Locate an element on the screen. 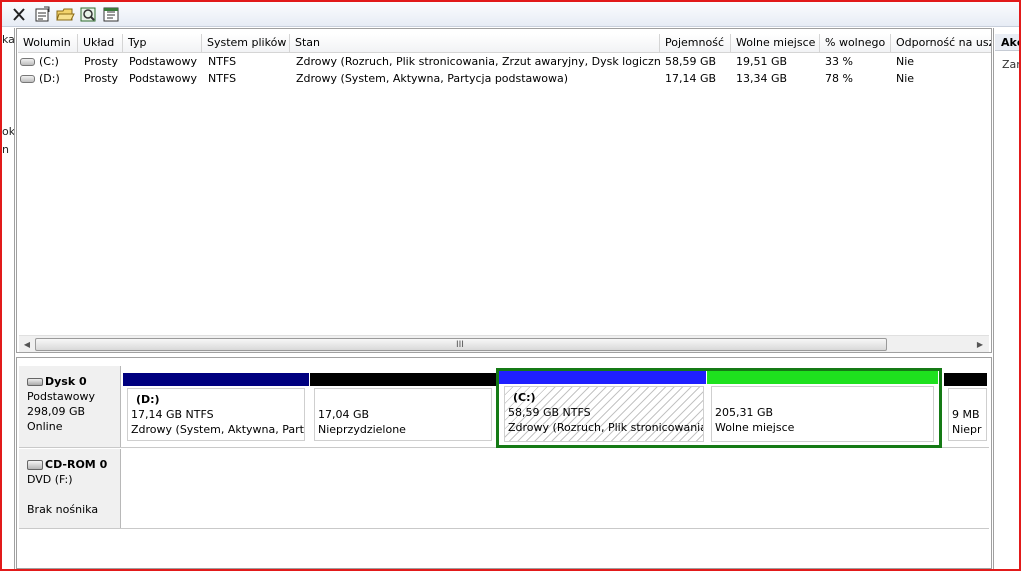 This screenshot has width=1021, height=571. cell-volume: (C:) is located at coordinates (49, 61).